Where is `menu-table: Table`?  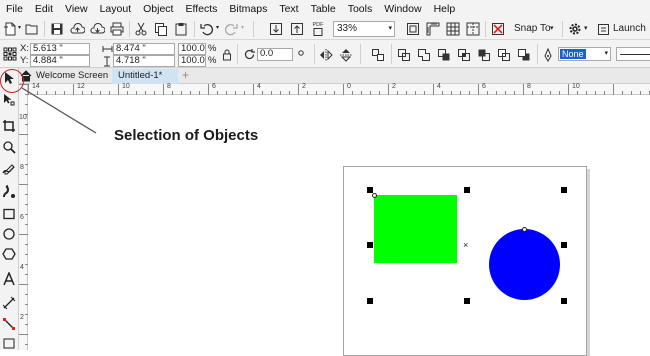 menu-table: Table is located at coordinates (323, 9).